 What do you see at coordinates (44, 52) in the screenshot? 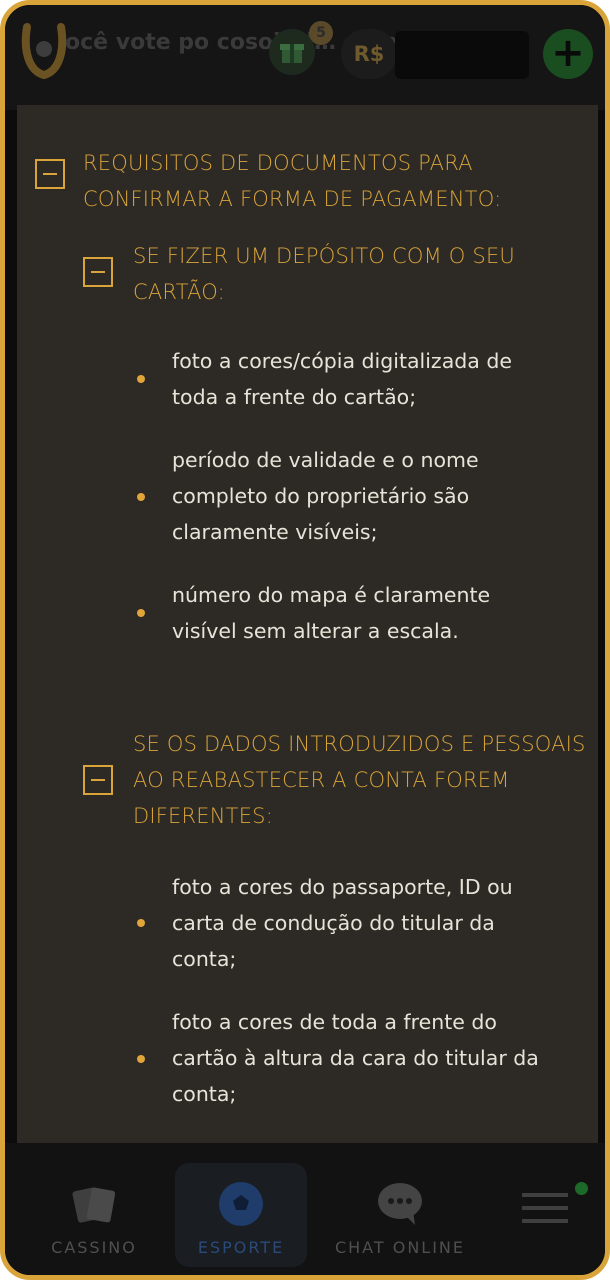
I see `horseshoe-logo-icon` at bounding box center [44, 52].